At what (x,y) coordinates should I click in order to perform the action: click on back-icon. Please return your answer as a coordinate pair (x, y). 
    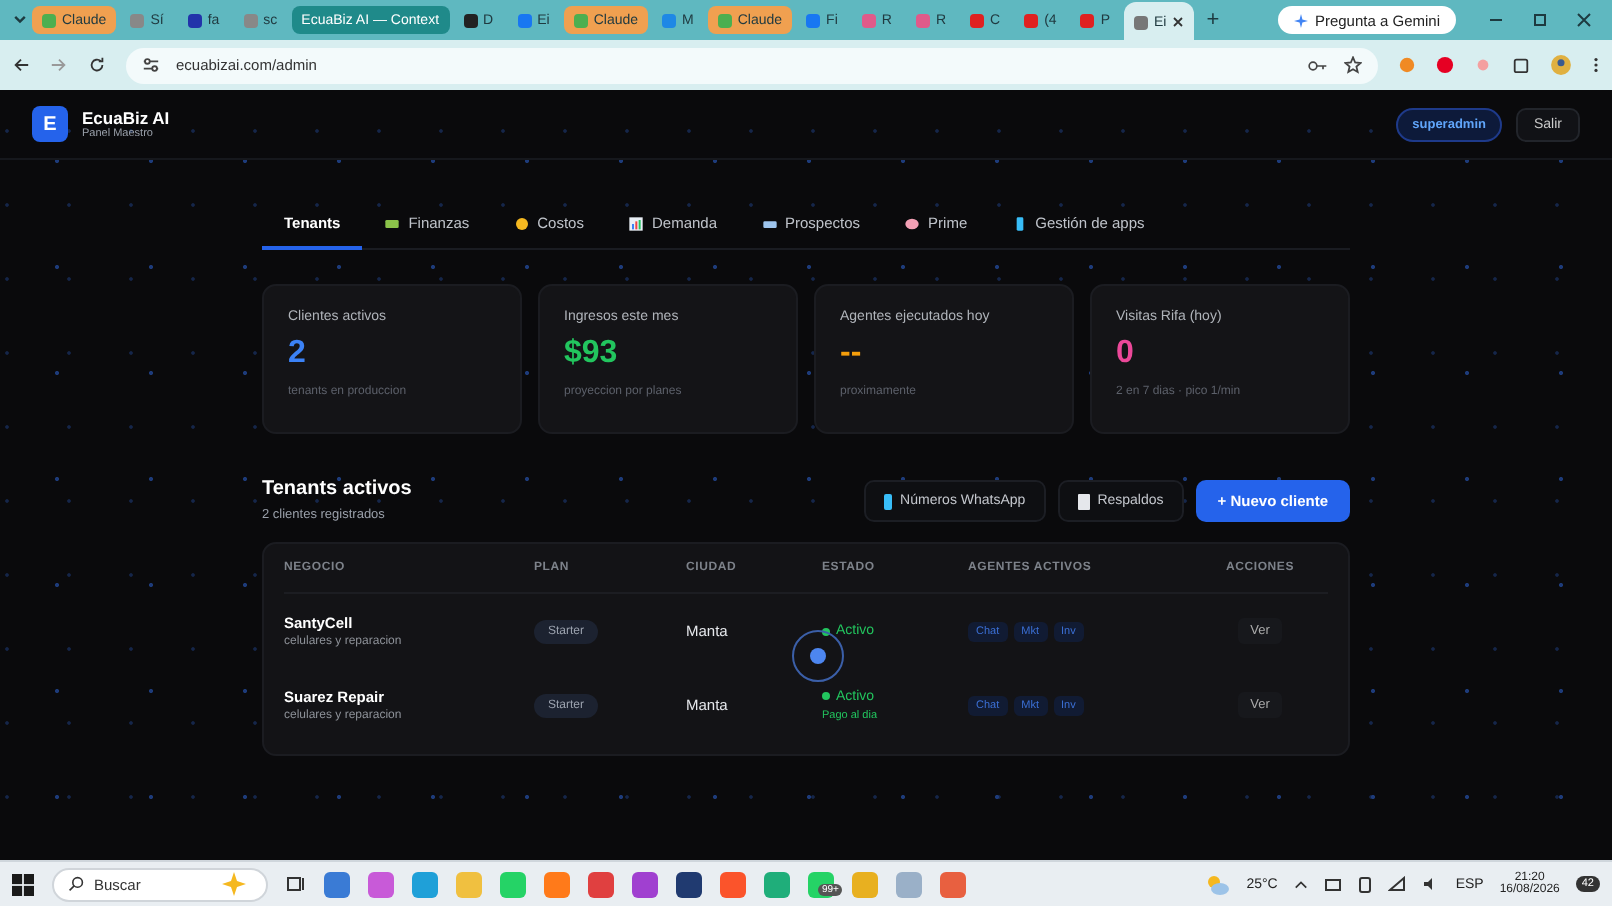
    Looking at the image, I should click on (21, 65).